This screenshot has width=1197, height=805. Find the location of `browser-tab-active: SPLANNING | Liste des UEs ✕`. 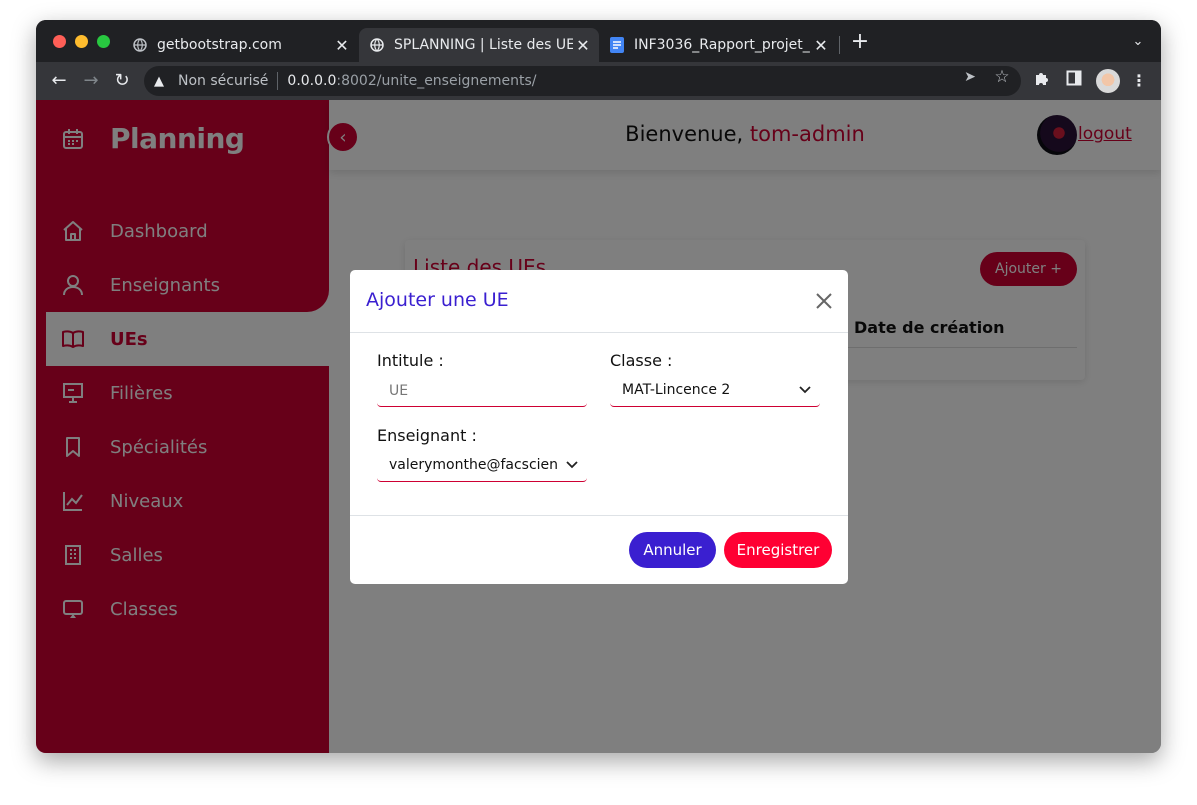

browser-tab-active: SPLANNING | Liste des UEs ✕ is located at coordinates (479, 45).